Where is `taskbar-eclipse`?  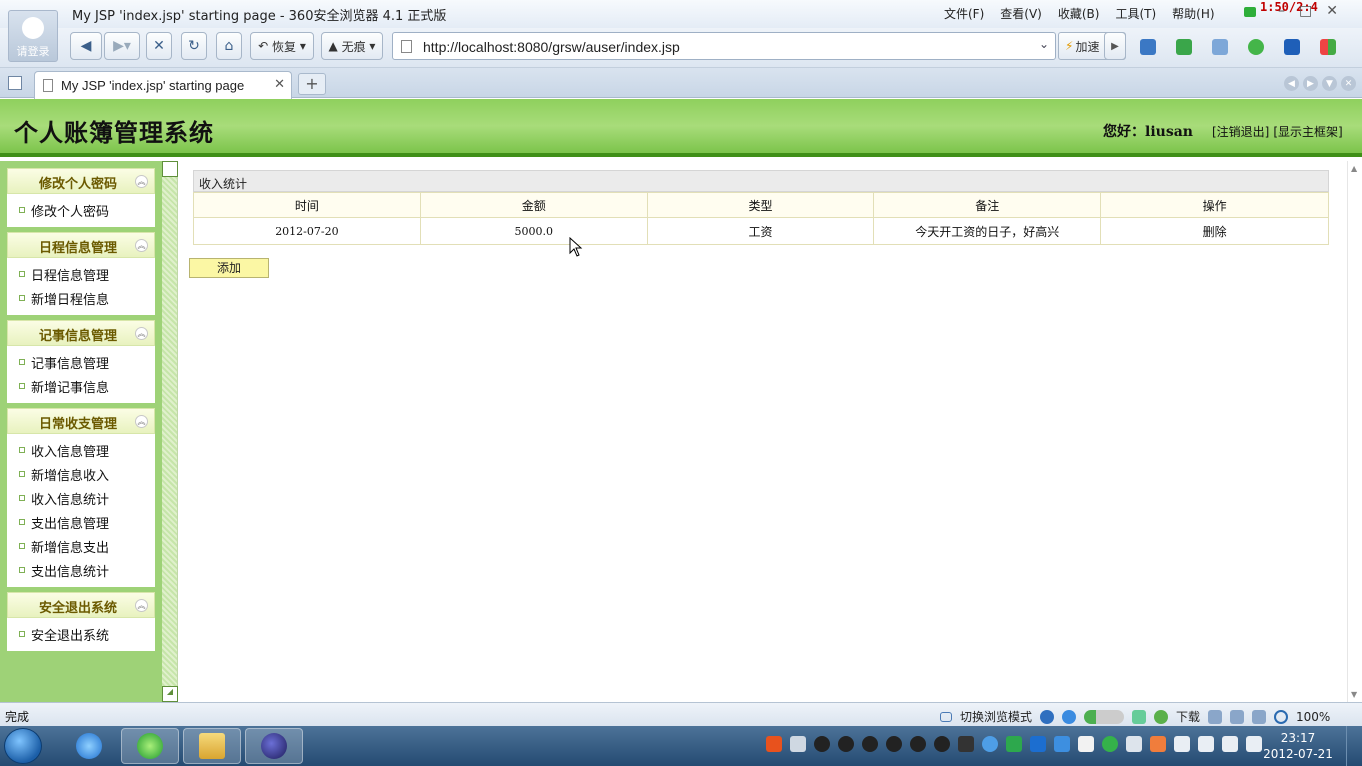 taskbar-eclipse is located at coordinates (274, 746).